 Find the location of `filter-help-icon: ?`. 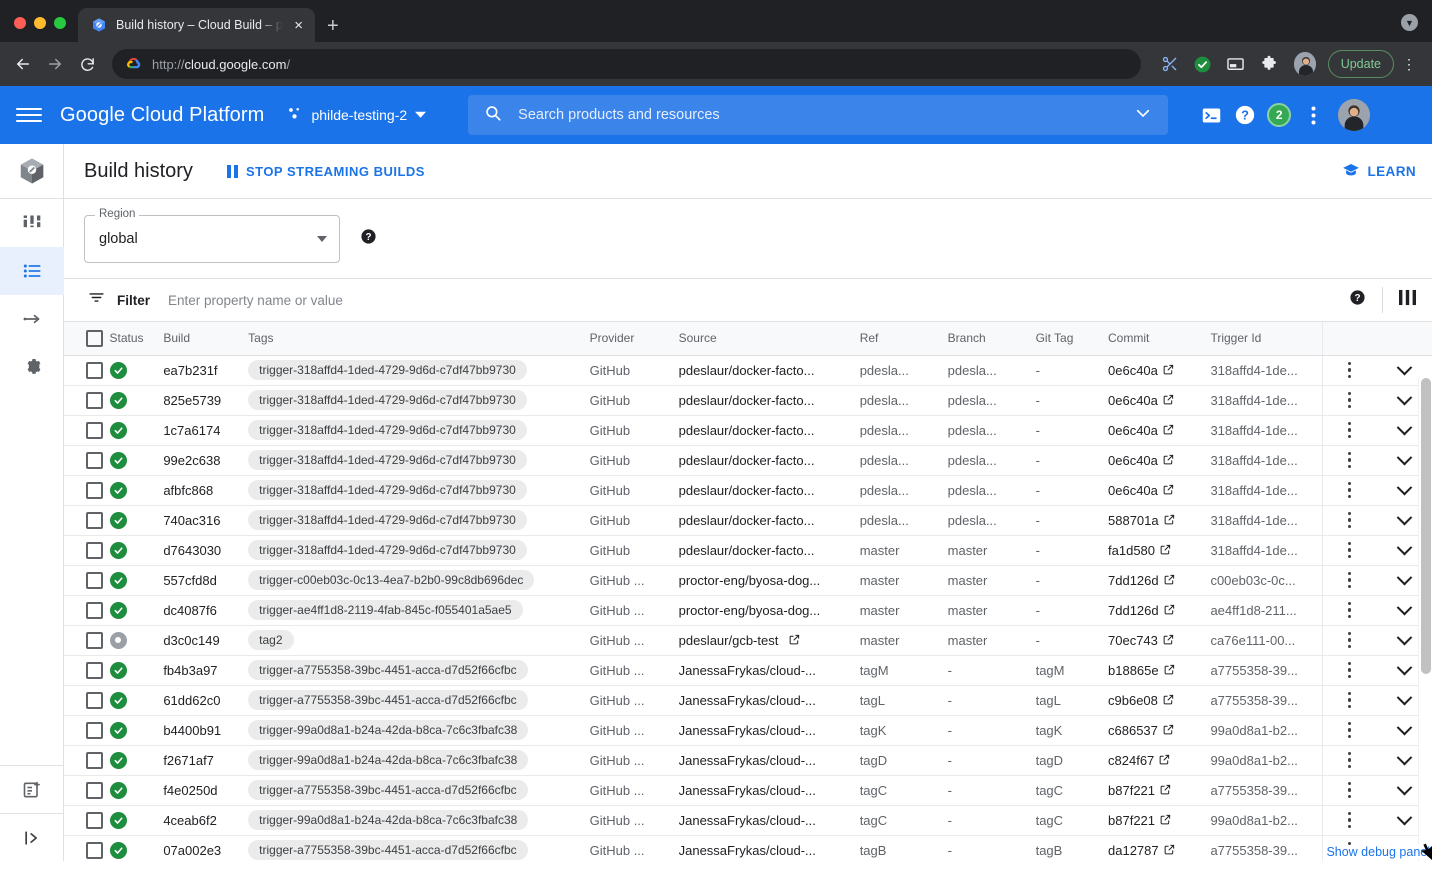

filter-help-icon: ? is located at coordinates (1357, 300).